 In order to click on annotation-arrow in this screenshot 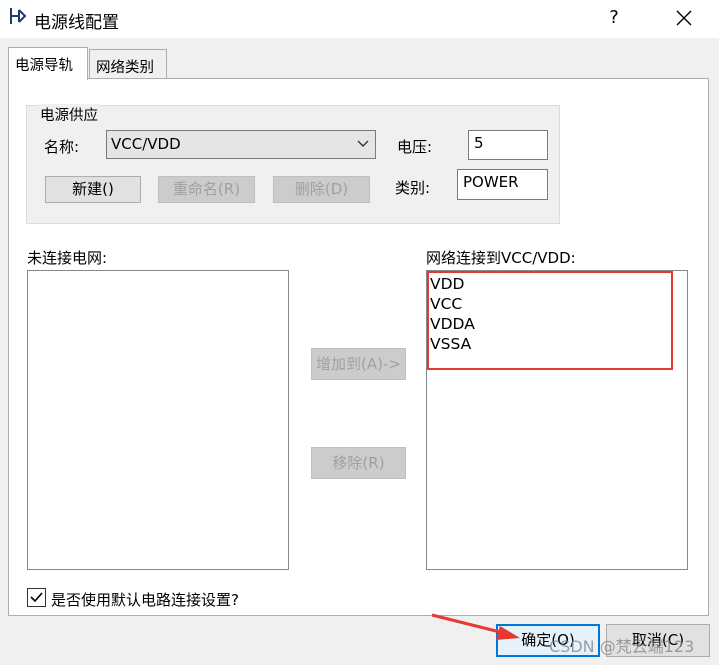, I will do `click(475, 626)`.